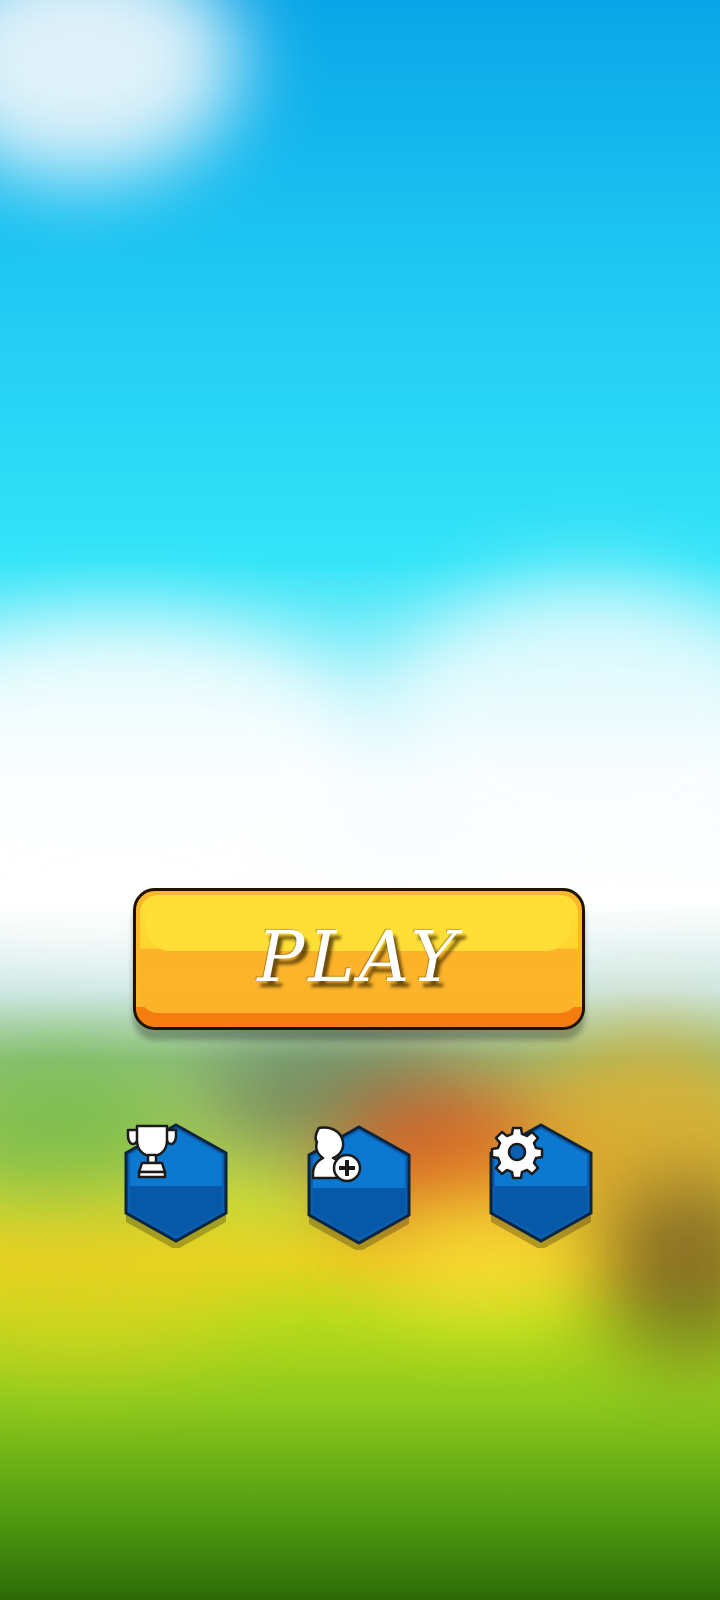  What do you see at coordinates (336, 1154) in the screenshot?
I see `user-add-icon` at bounding box center [336, 1154].